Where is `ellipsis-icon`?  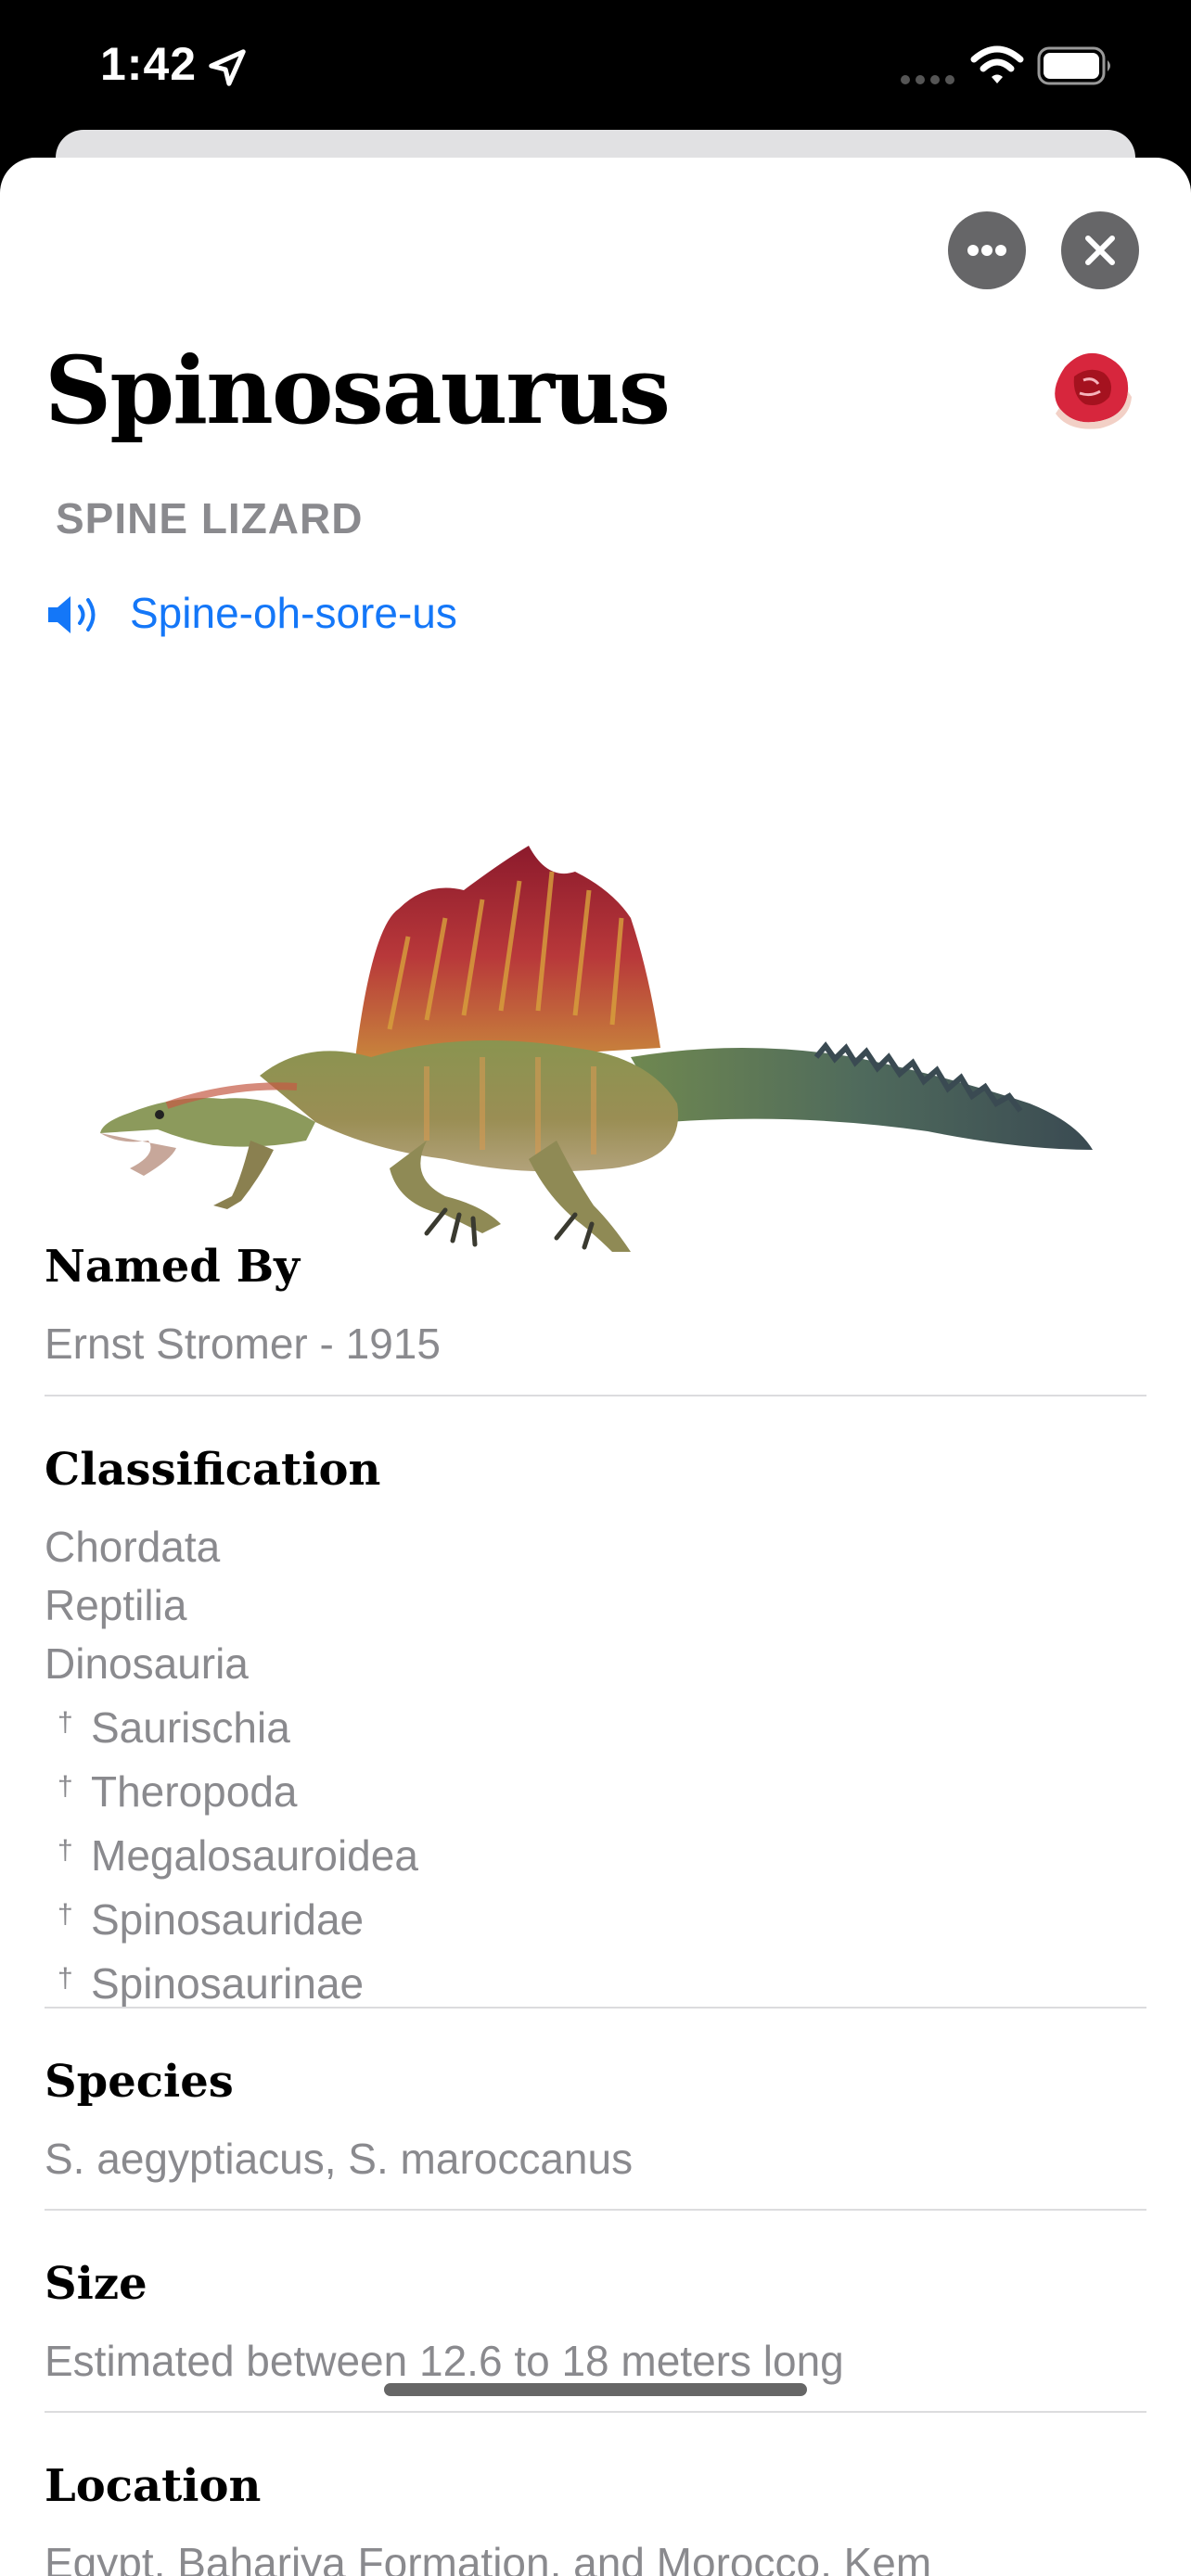
ellipsis-icon is located at coordinates (986, 251).